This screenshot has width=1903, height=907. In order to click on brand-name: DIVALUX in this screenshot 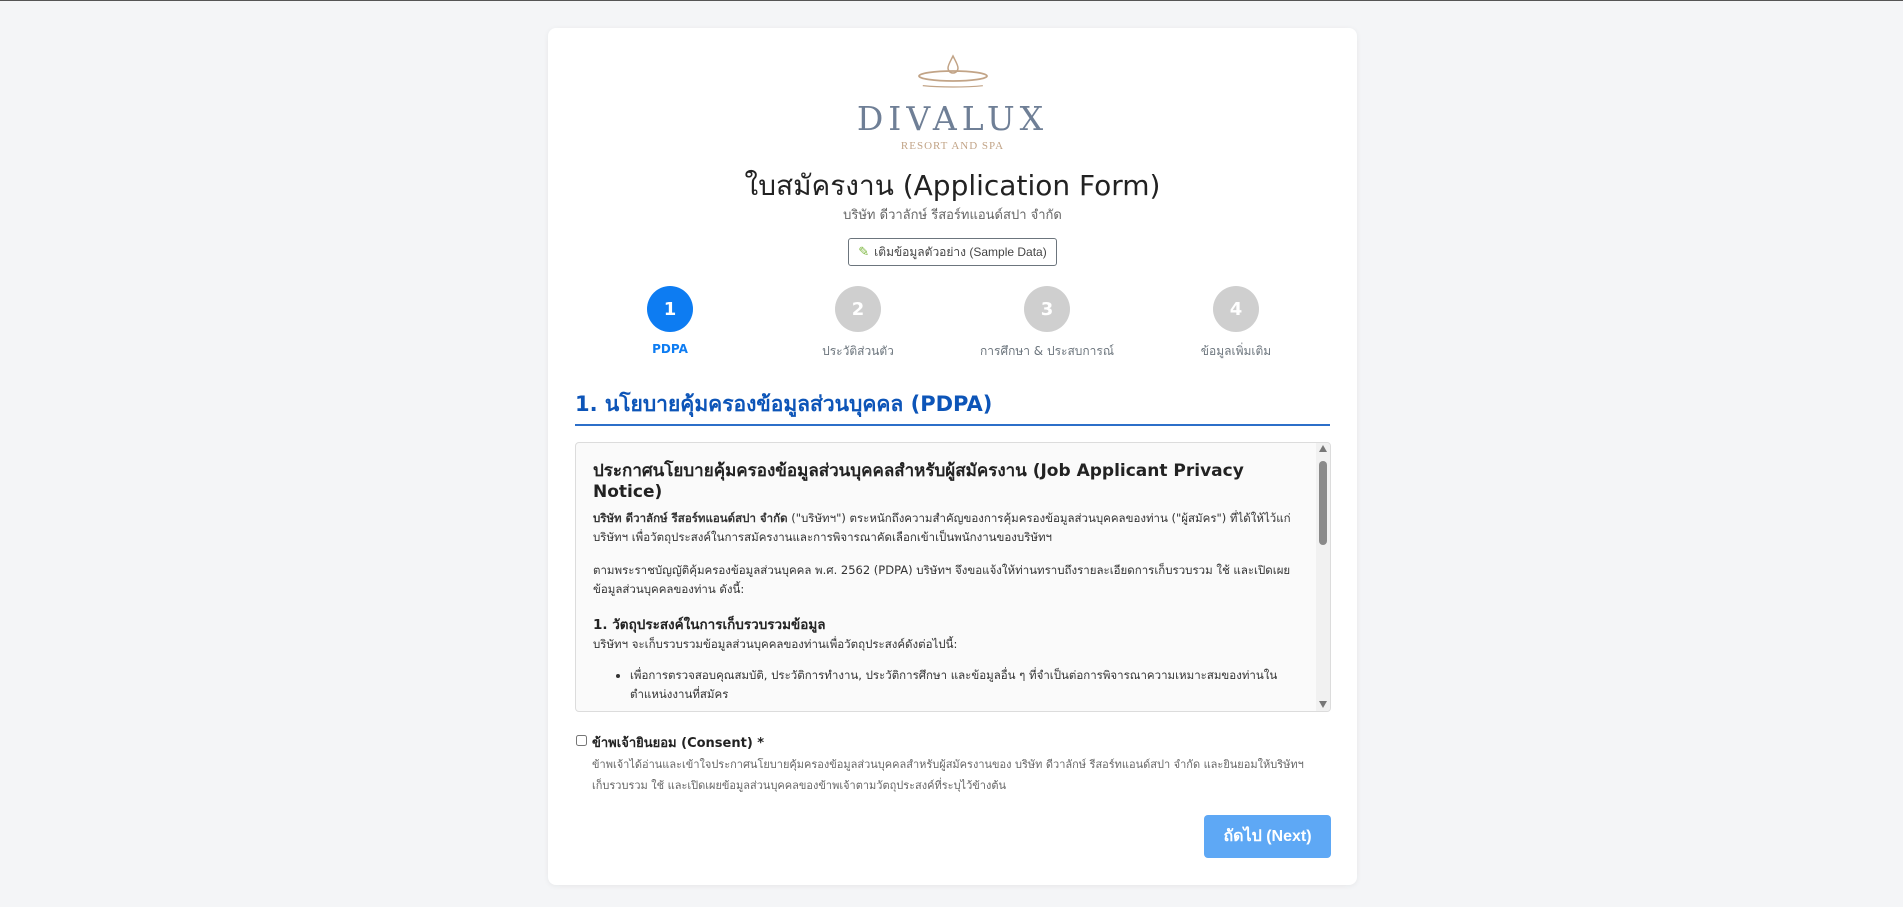, I will do `click(952, 118)`.